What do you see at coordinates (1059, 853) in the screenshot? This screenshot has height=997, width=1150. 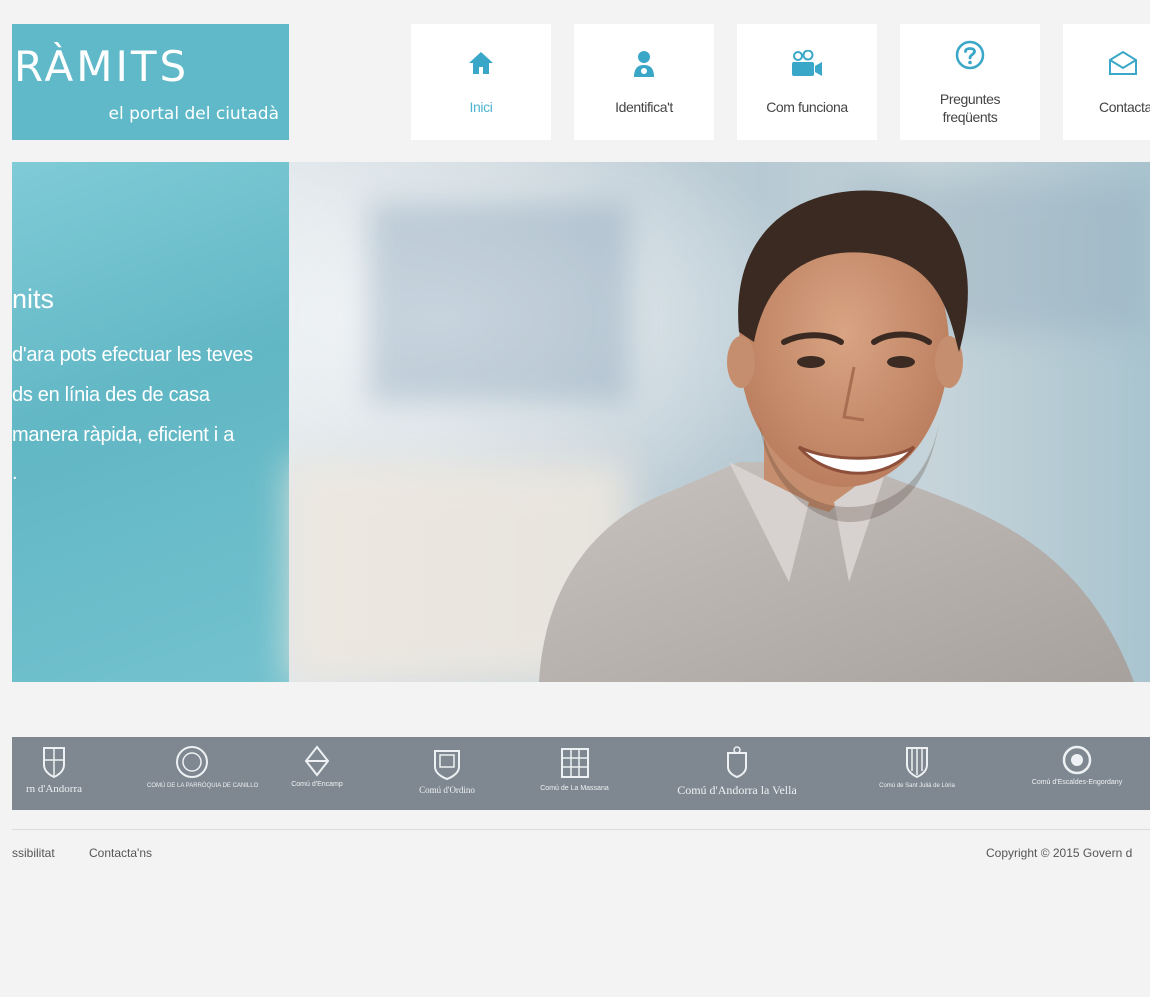 I see `footer-copyright: Copyright © 2015 Govern d` at bounding box center [1059, 853].